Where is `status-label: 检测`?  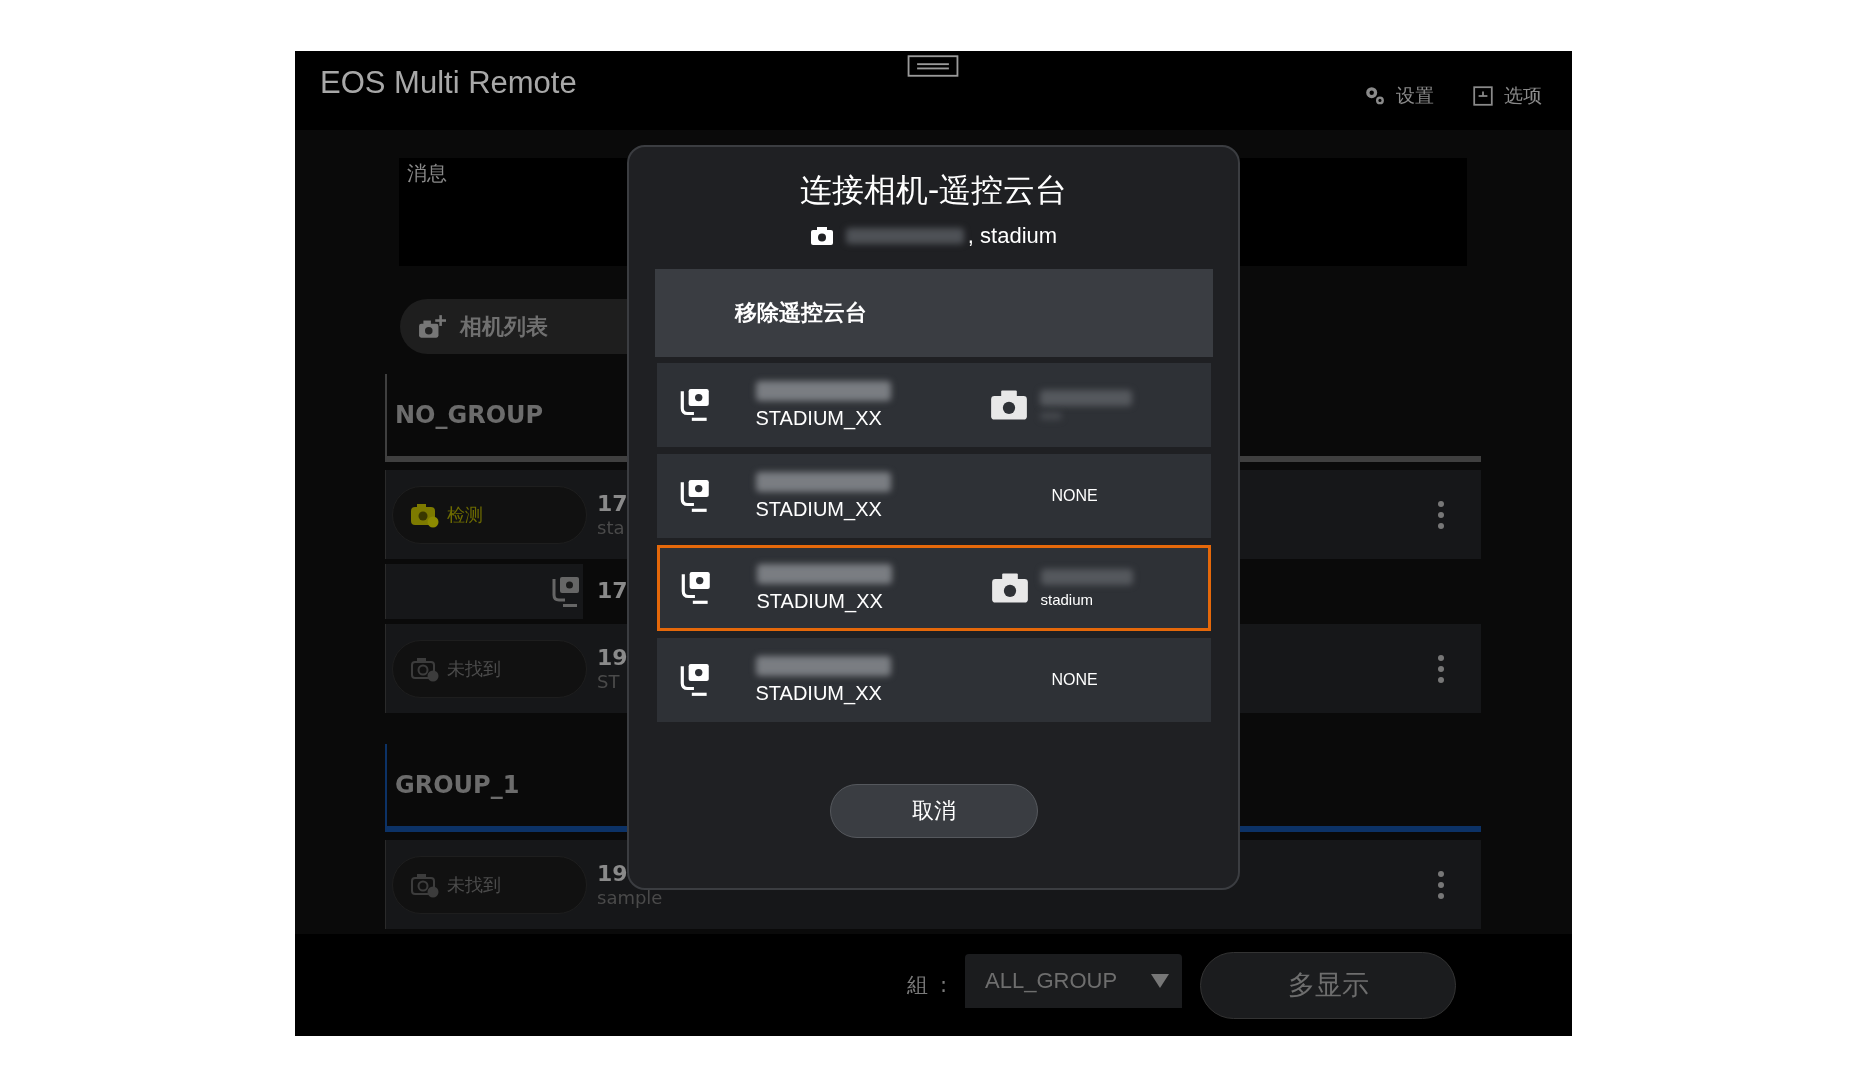 status-label: 检测 is located at coordinates (465, 514).